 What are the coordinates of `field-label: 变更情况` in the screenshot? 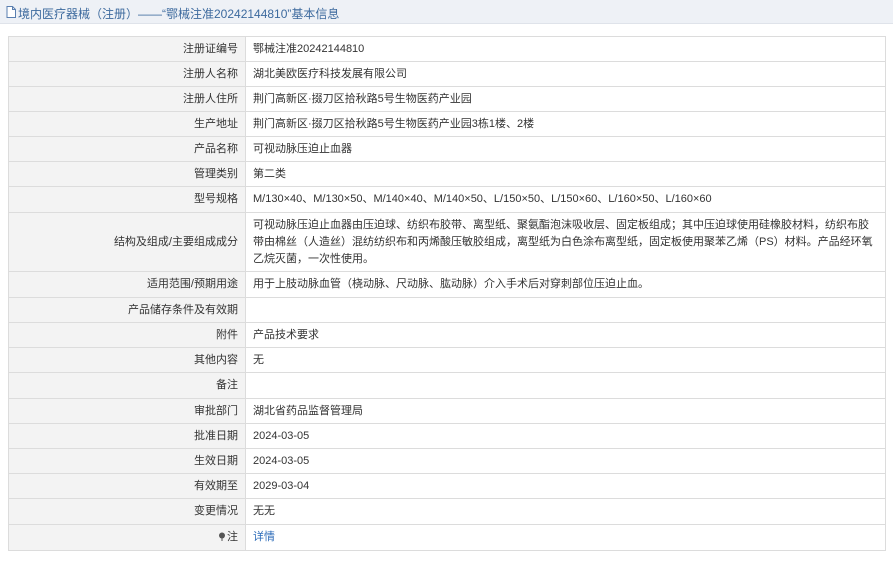 It's located at (127, 511).